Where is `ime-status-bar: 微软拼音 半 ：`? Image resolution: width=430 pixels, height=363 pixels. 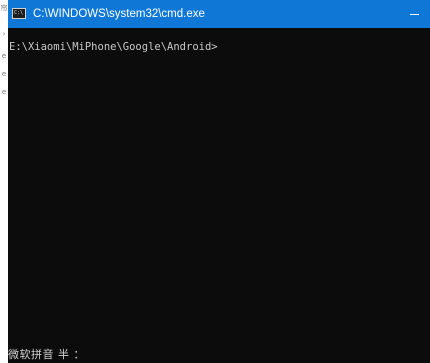 ime-status-bar: 微软拼音 半 ： is located at coordinates (46, 354).